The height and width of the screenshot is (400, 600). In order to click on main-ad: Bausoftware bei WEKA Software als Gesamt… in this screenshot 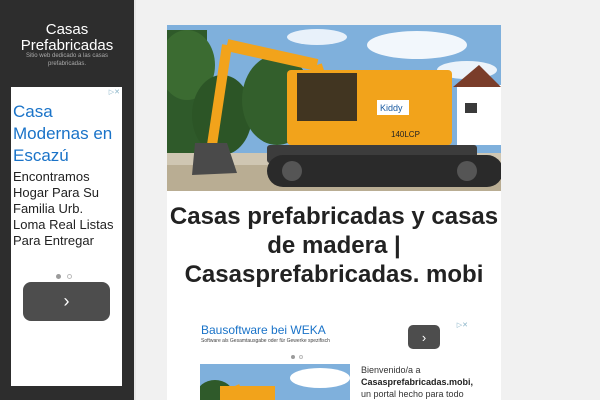, I will do `click(335, 340)`.